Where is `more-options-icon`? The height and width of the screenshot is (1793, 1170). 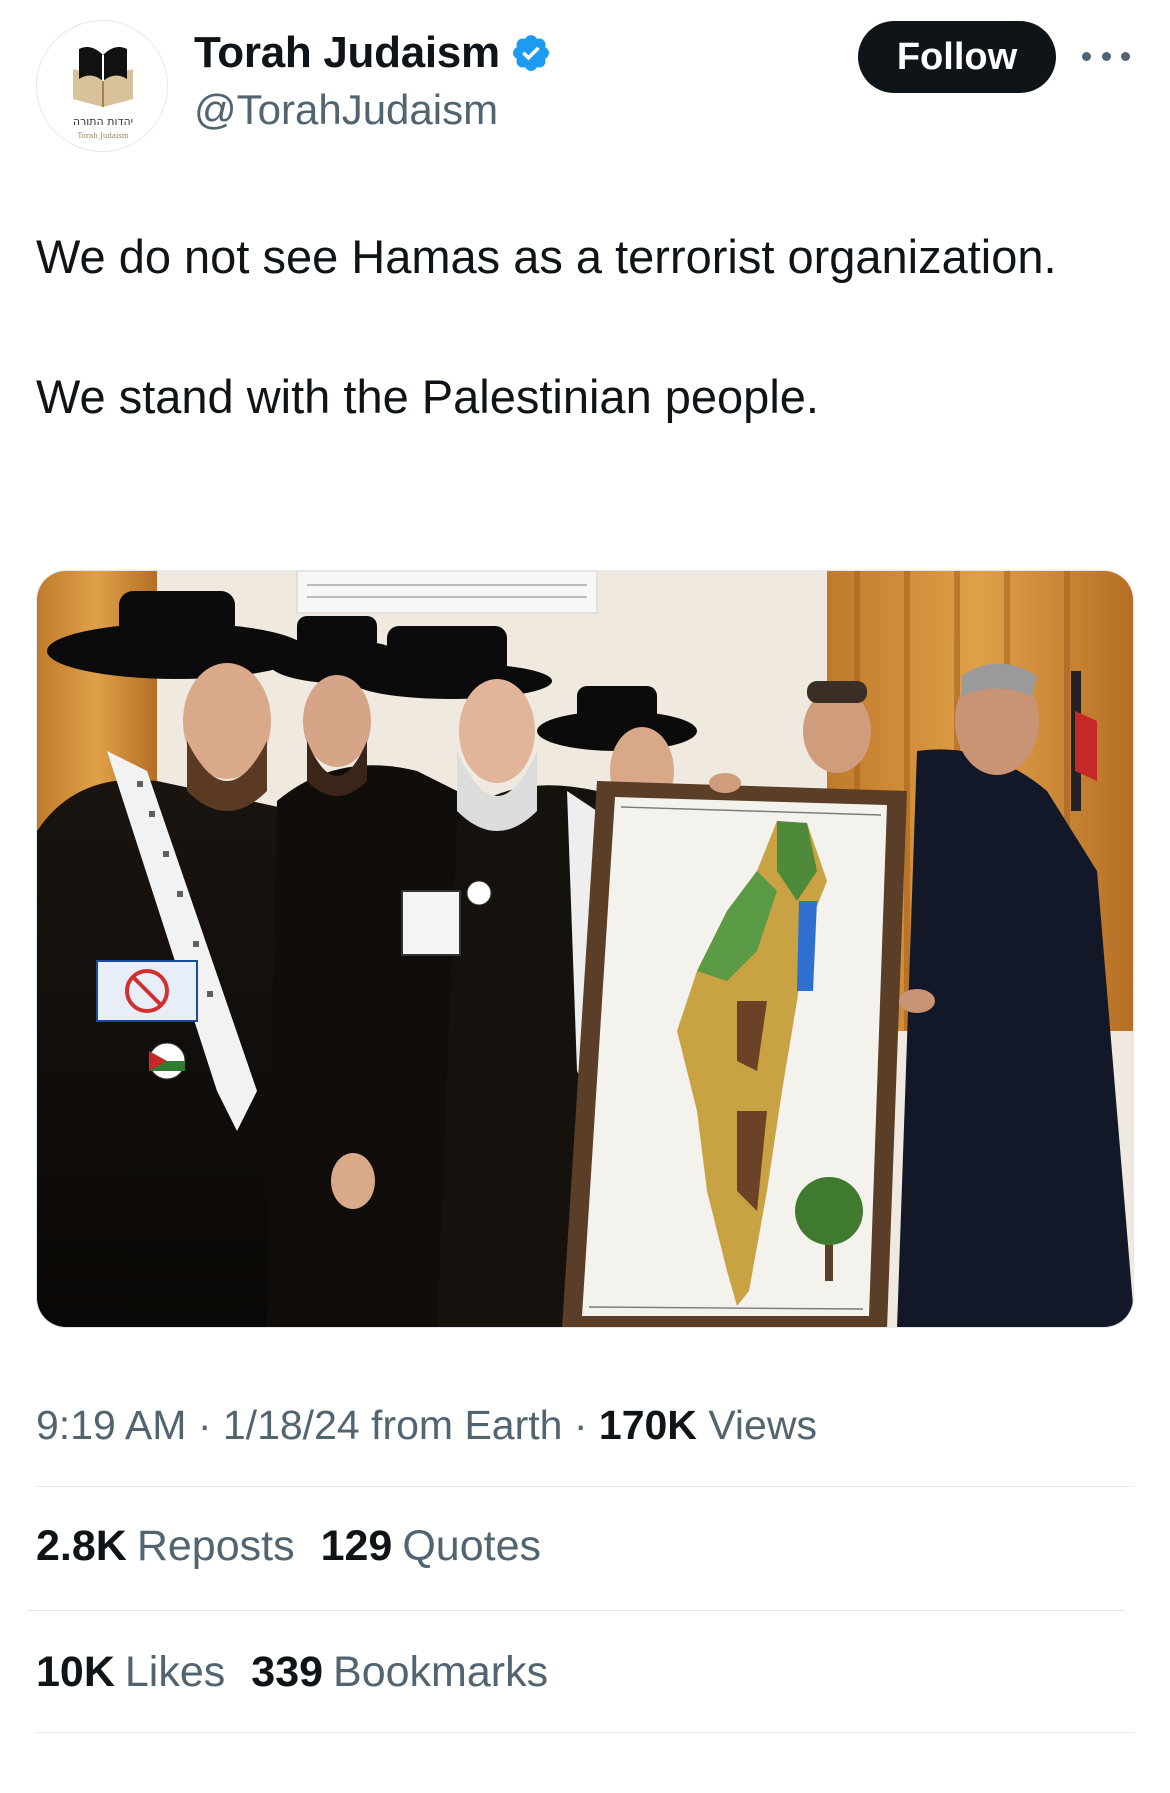 more-options-icon is located at coordinates (1106, 56).